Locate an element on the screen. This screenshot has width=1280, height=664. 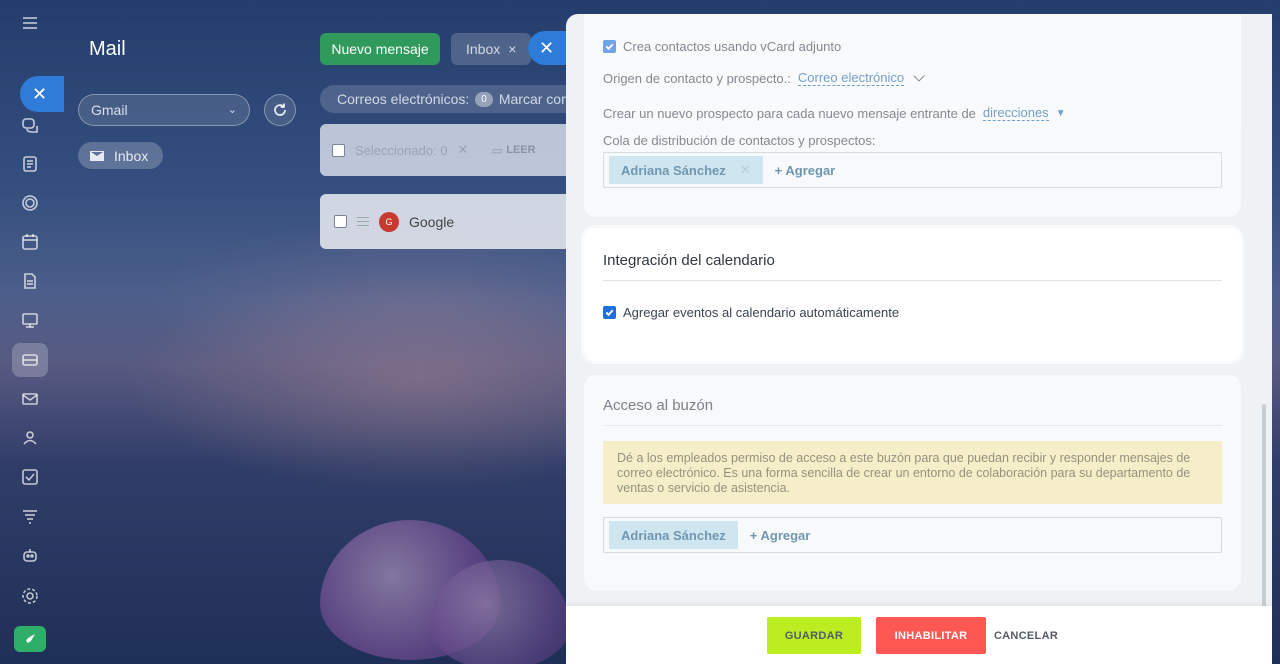
board-icon is located at coordinates (30, 320).